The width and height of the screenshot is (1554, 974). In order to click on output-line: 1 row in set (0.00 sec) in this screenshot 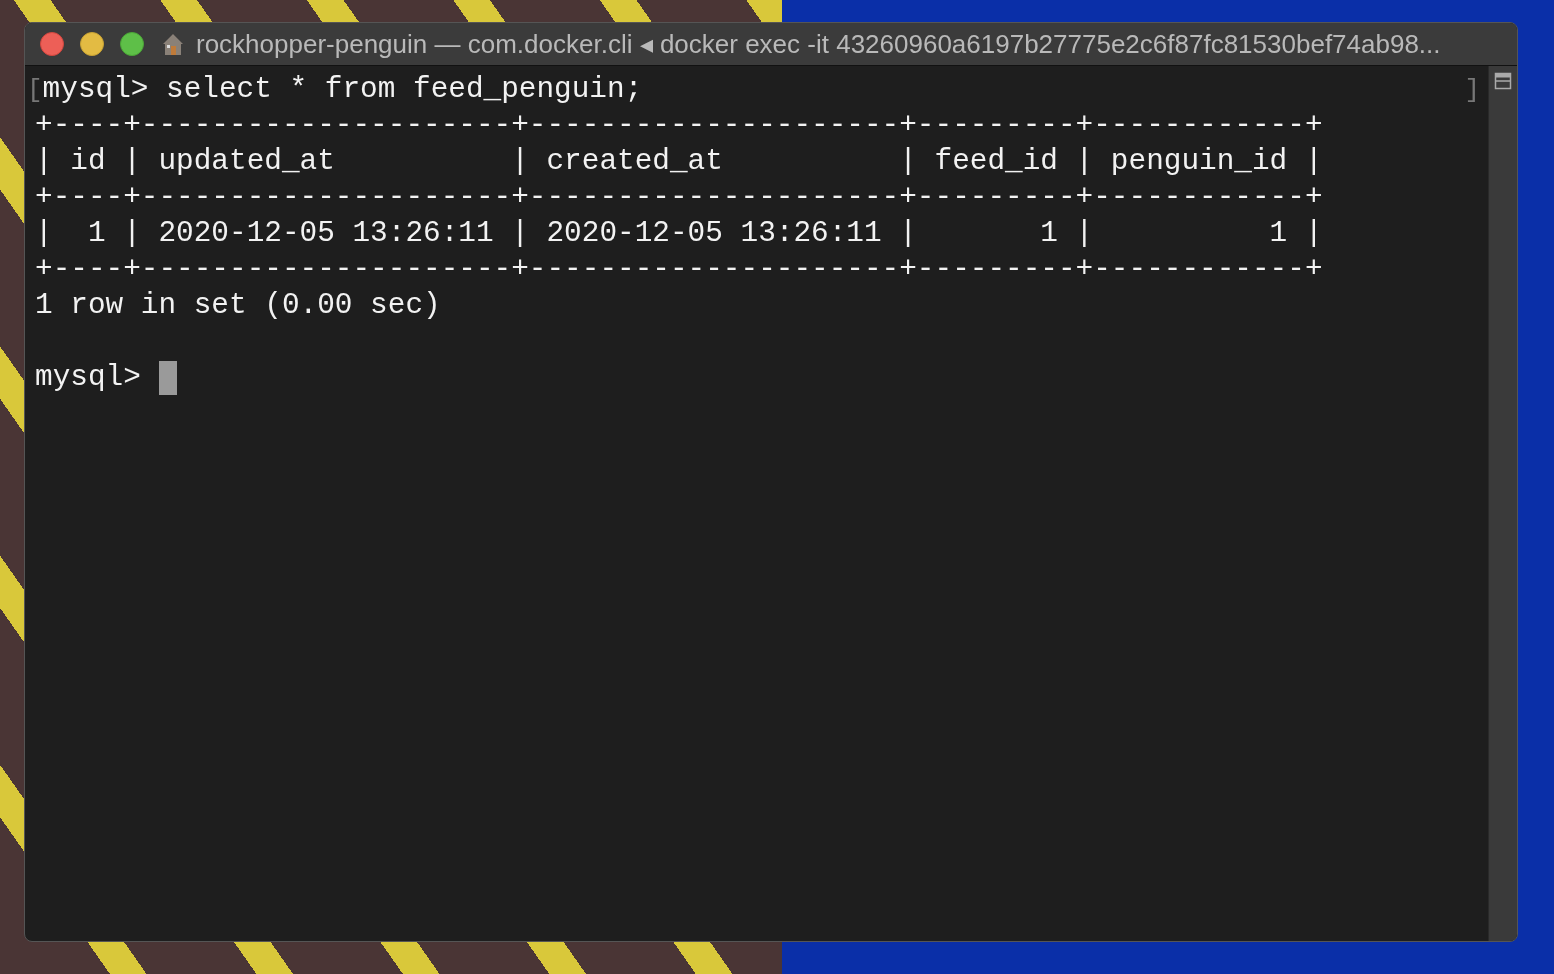, I will do `click(237, 306)`.